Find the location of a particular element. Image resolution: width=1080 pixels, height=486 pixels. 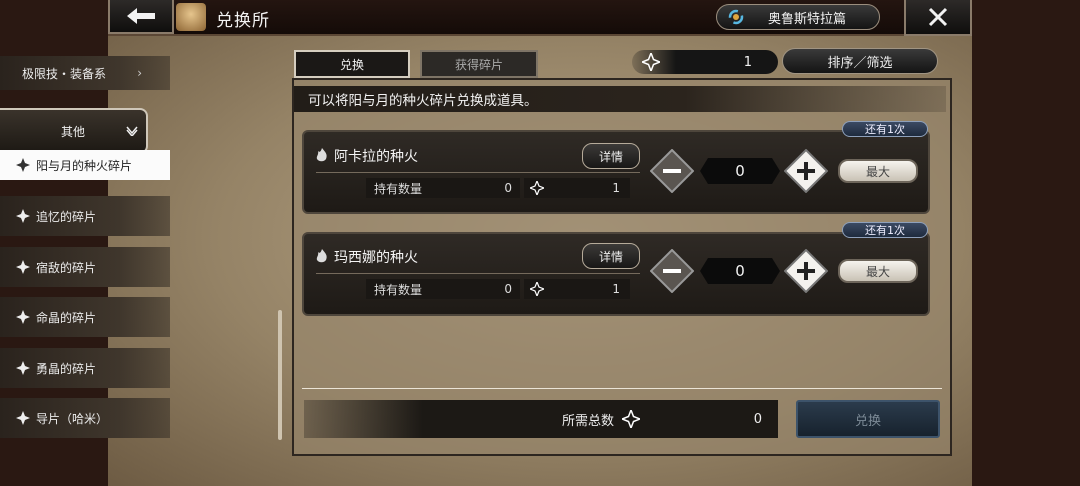

description: 可以将阳与月的种火碎片兑换成道具。 is located at coordinates (620, 99).